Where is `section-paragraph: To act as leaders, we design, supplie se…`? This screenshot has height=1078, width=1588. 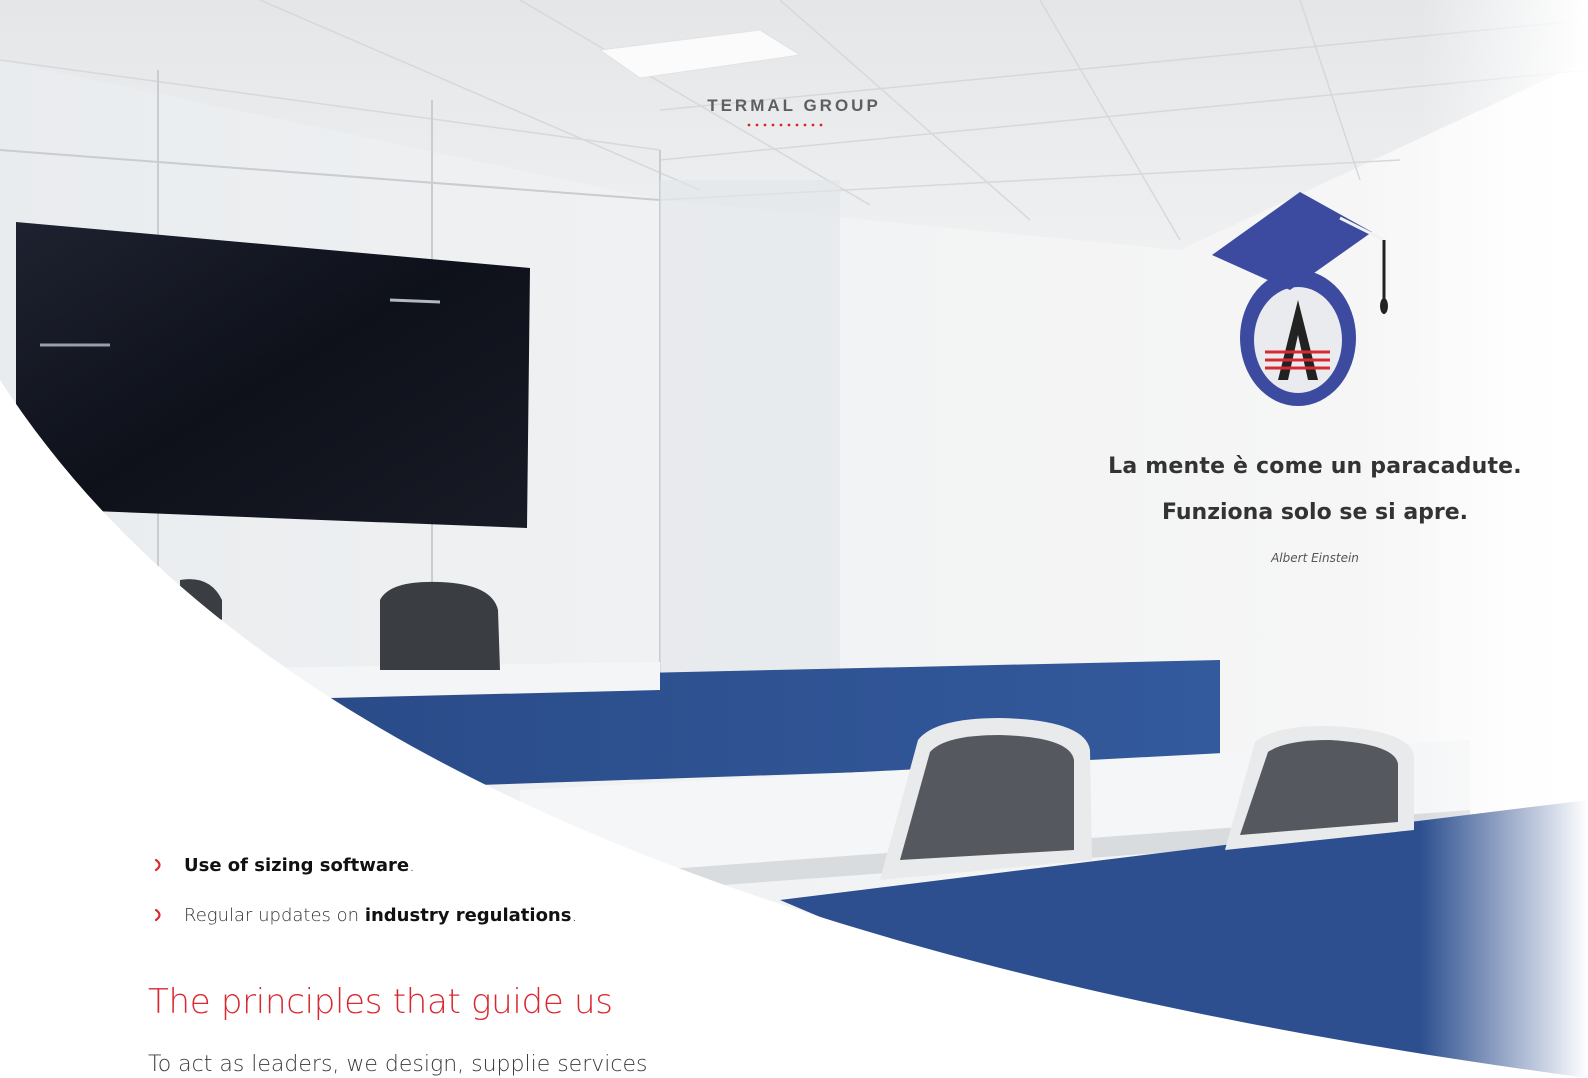 section-paragraph: To act as leaders, we design, supplie se… is located at coordinates (398, 1064).